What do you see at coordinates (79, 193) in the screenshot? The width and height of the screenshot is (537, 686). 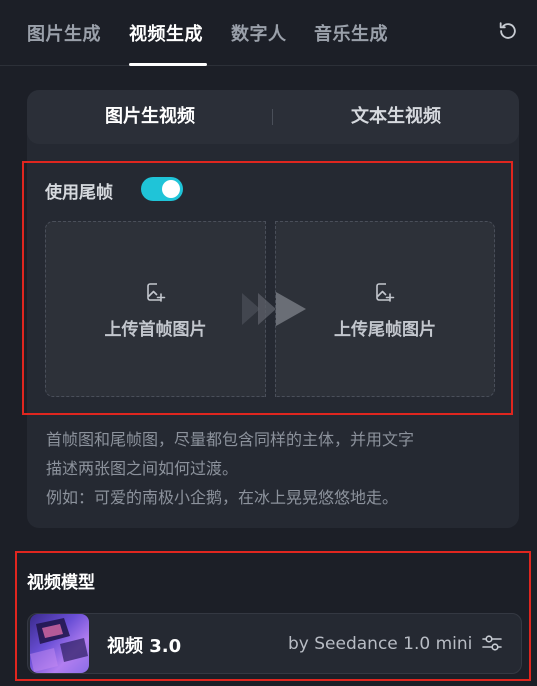 I see `end-frame-toggle-label: 使用尾帧` at bounding box center [79, 193].